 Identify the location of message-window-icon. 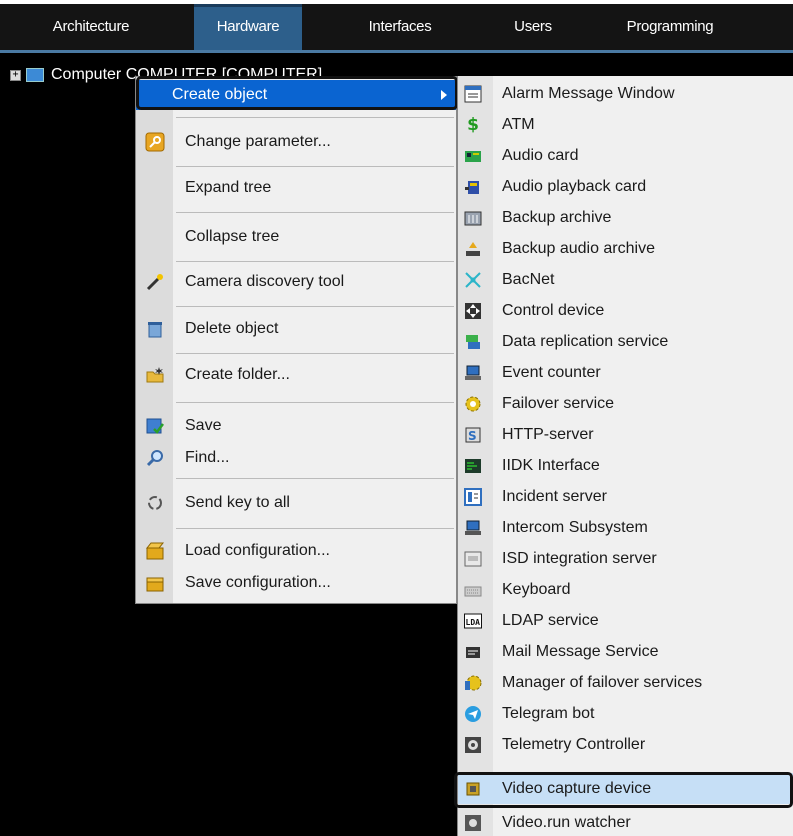
(473, 94).